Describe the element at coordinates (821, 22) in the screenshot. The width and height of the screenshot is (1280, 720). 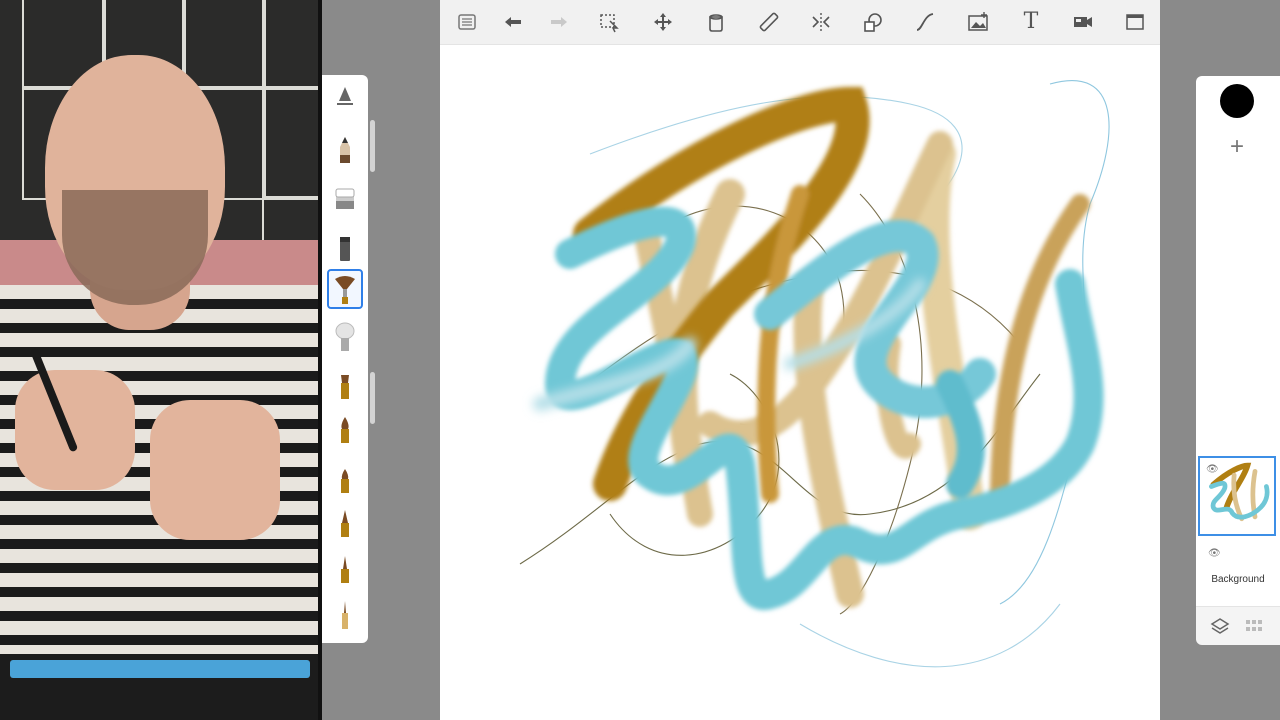
I see `symmetry-icon` at that location.